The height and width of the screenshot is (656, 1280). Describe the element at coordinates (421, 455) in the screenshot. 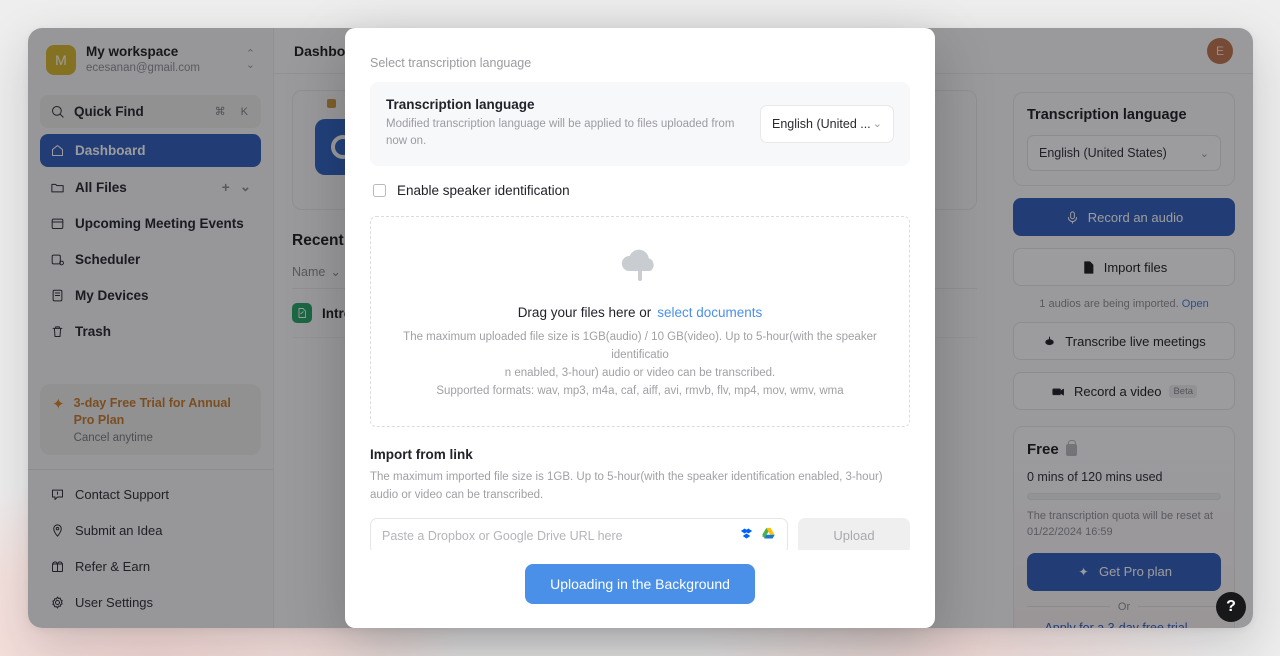

I see `import-from-link-title: Import from link` at that location.